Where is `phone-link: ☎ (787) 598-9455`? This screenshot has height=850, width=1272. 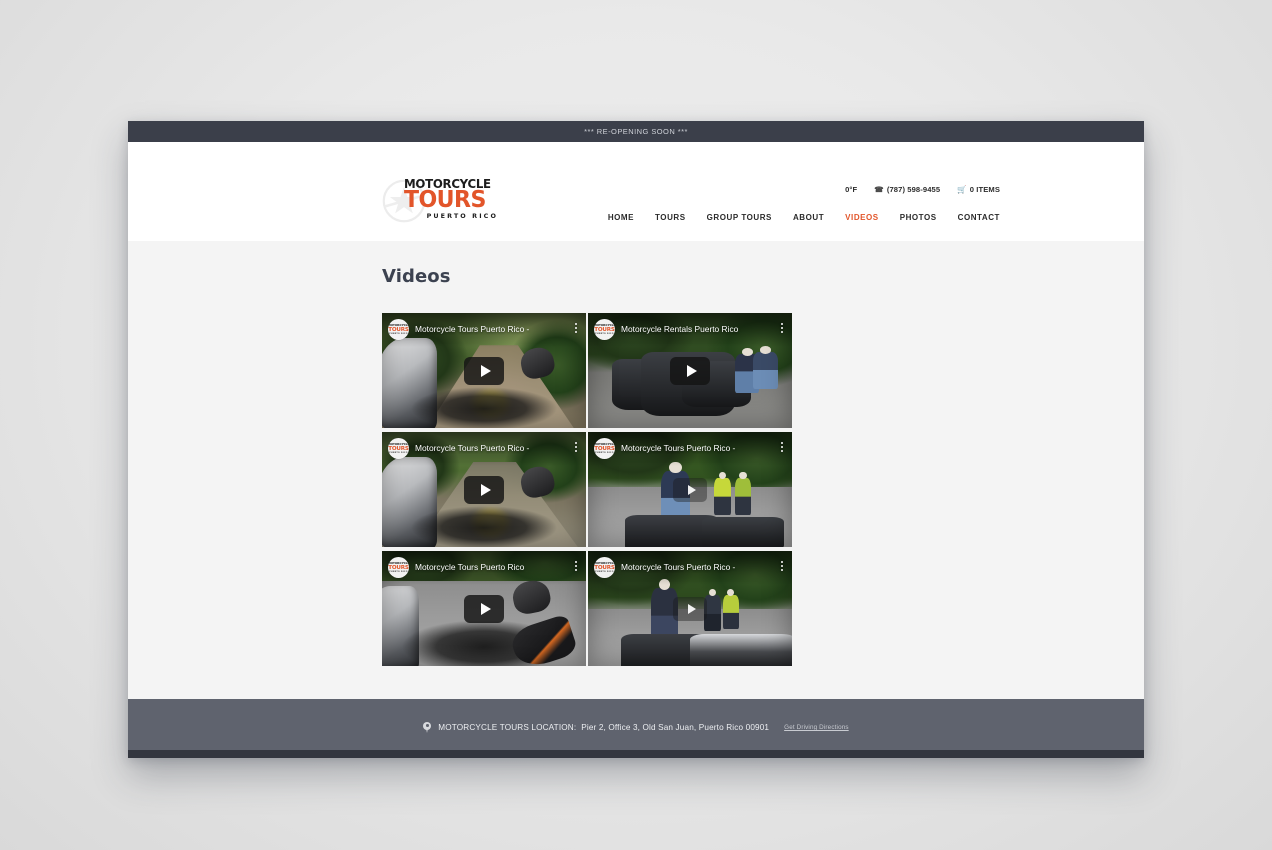 phone-link: ☎ (787) 598-9455 is located at coordinates (907, 189).